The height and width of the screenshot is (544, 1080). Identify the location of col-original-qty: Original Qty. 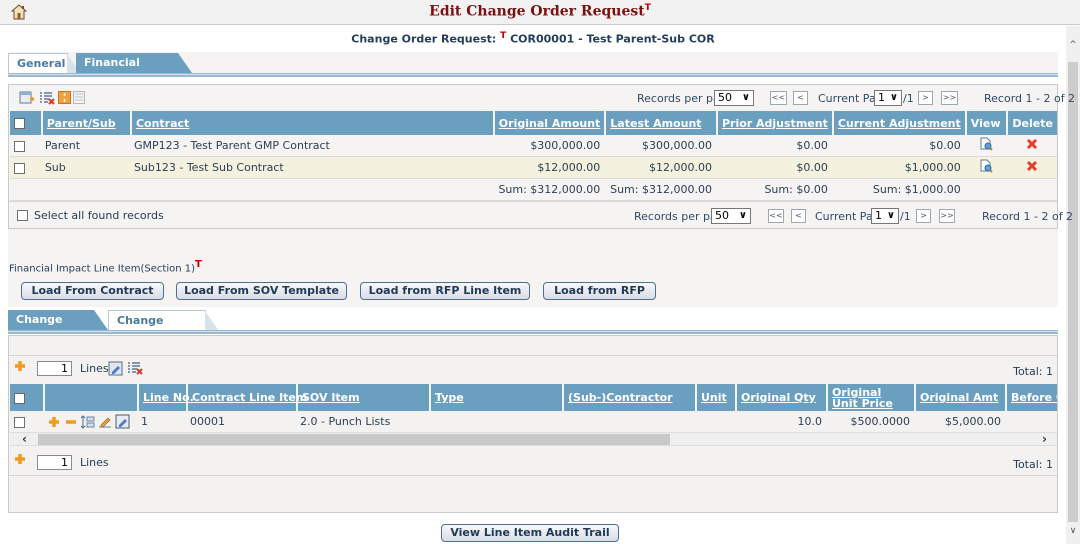
(780, 397).